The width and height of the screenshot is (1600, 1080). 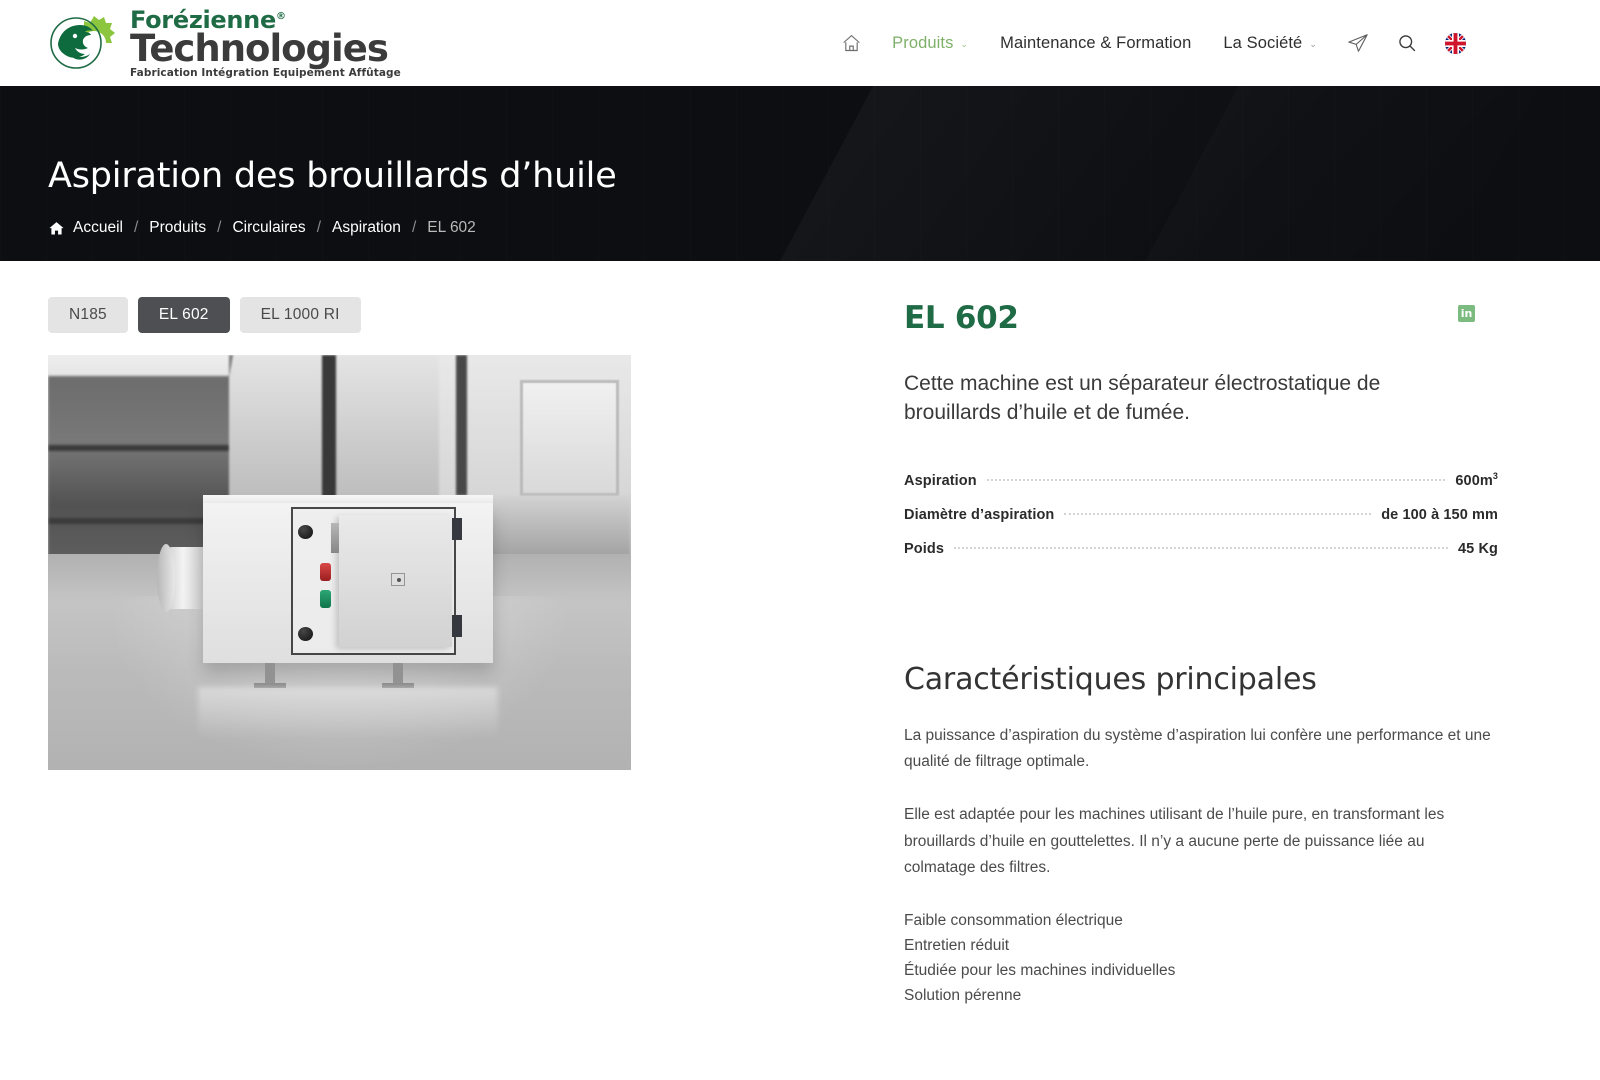 I want to click on spec-value-exponent: 3, so click(x=1495, y=475).